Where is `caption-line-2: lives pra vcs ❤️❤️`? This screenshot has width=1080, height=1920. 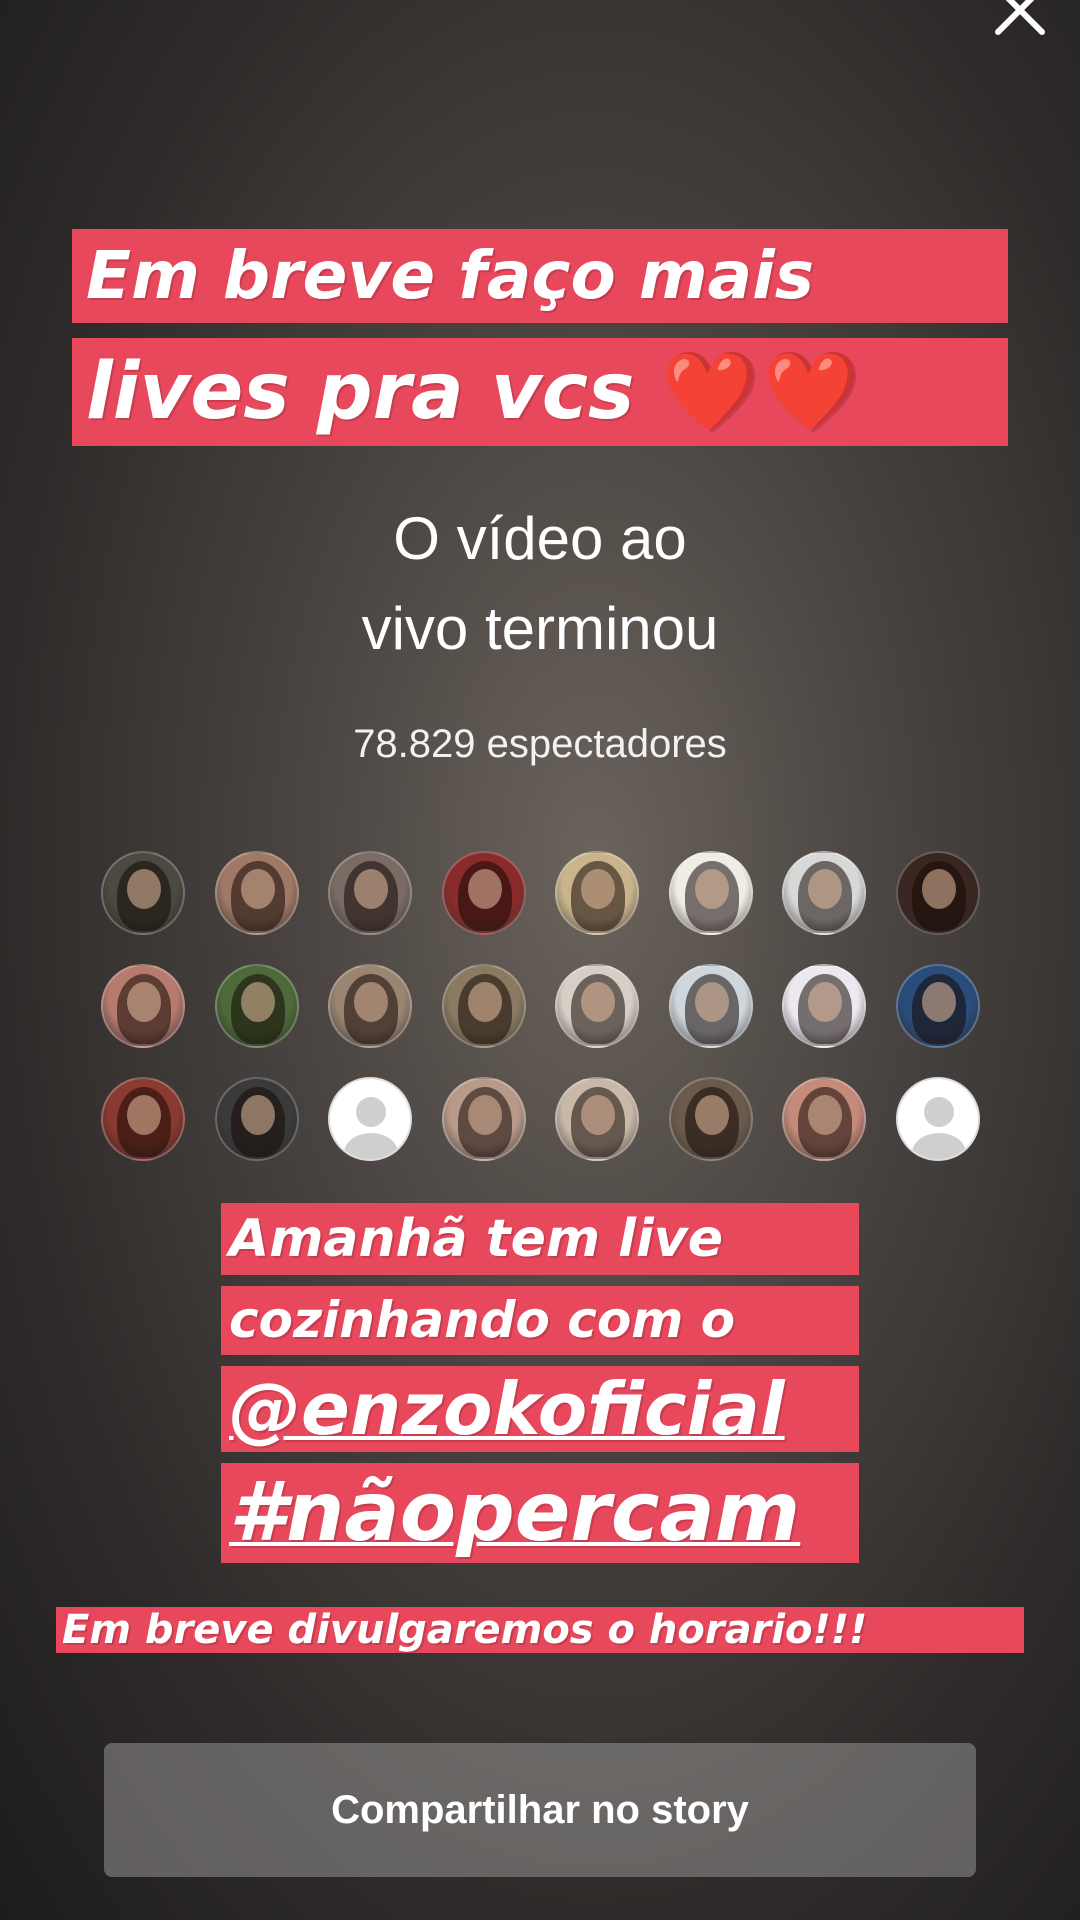
caption-line-2: lives pra vcs ❤️❤️ is located at coordinates (540, 392).